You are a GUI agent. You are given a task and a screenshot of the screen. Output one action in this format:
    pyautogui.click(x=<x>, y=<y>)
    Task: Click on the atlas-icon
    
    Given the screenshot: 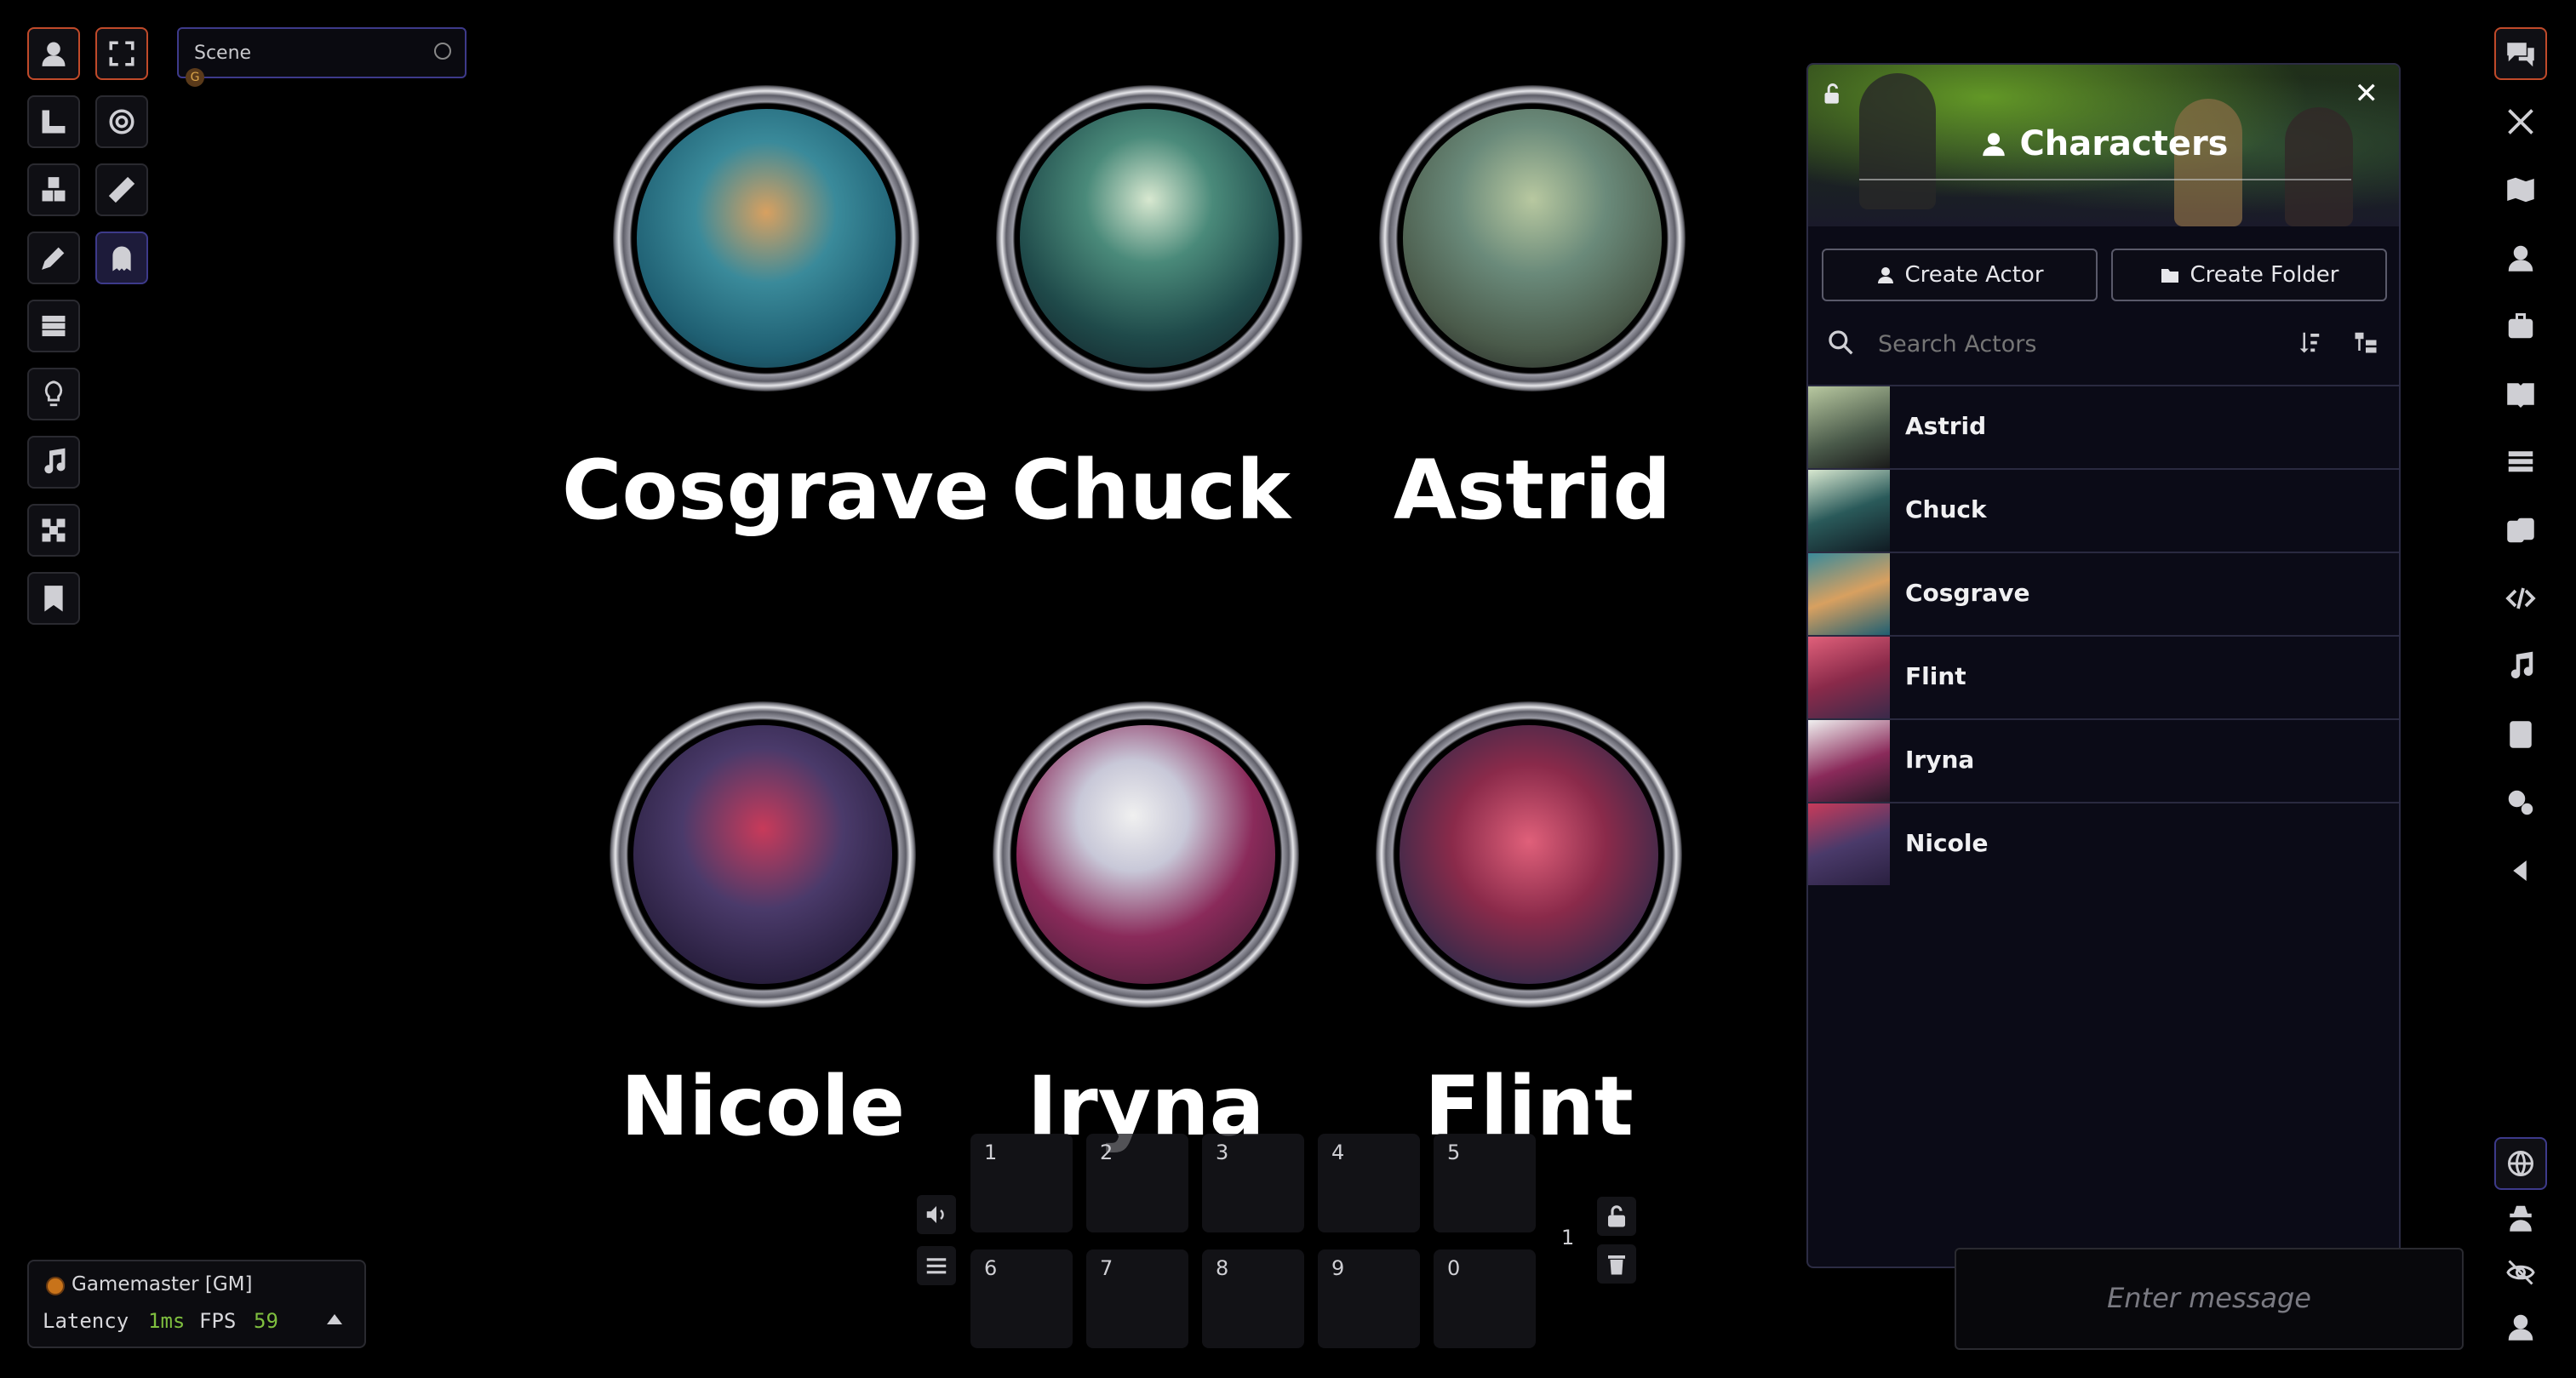 What is the action you would take?
    pyautogui.click(x=2521, y=734)
    